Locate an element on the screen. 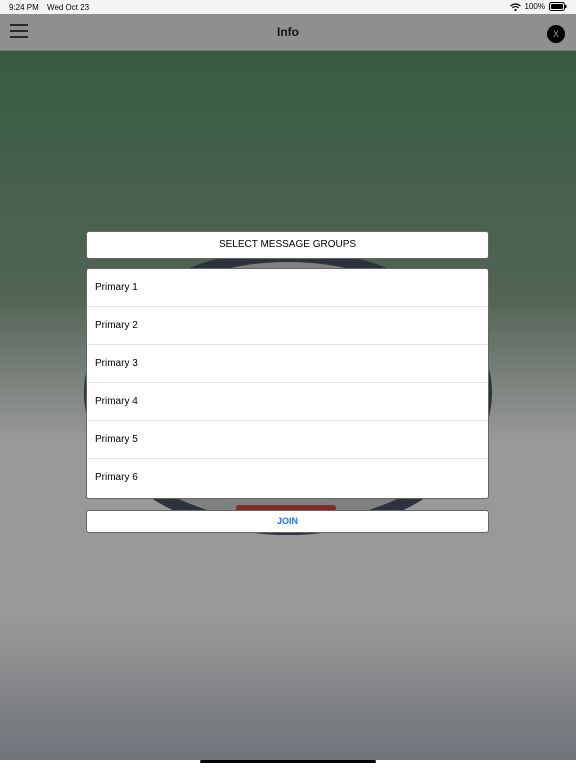  group-item-primary-2: Primary 2 is located at coordinates (287, 326).